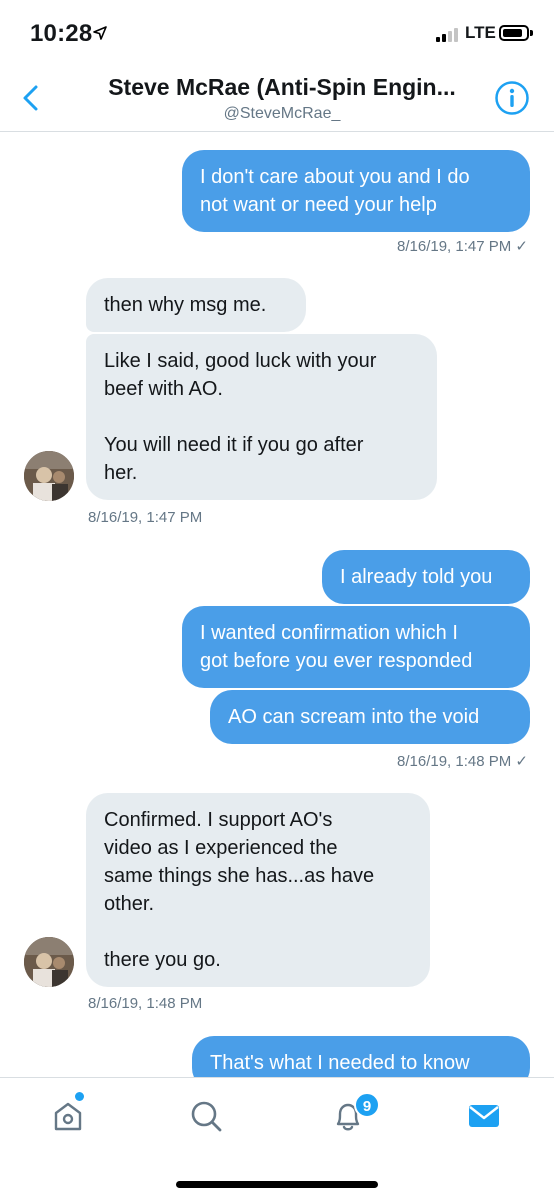 The height and width of the screenshot is (1200, 554). What do you see at coordinates (145, 517) in the screenshot?
I see `message-timestamp: 8/16/19, 1:47 PM` at bounding box center [145, 517].